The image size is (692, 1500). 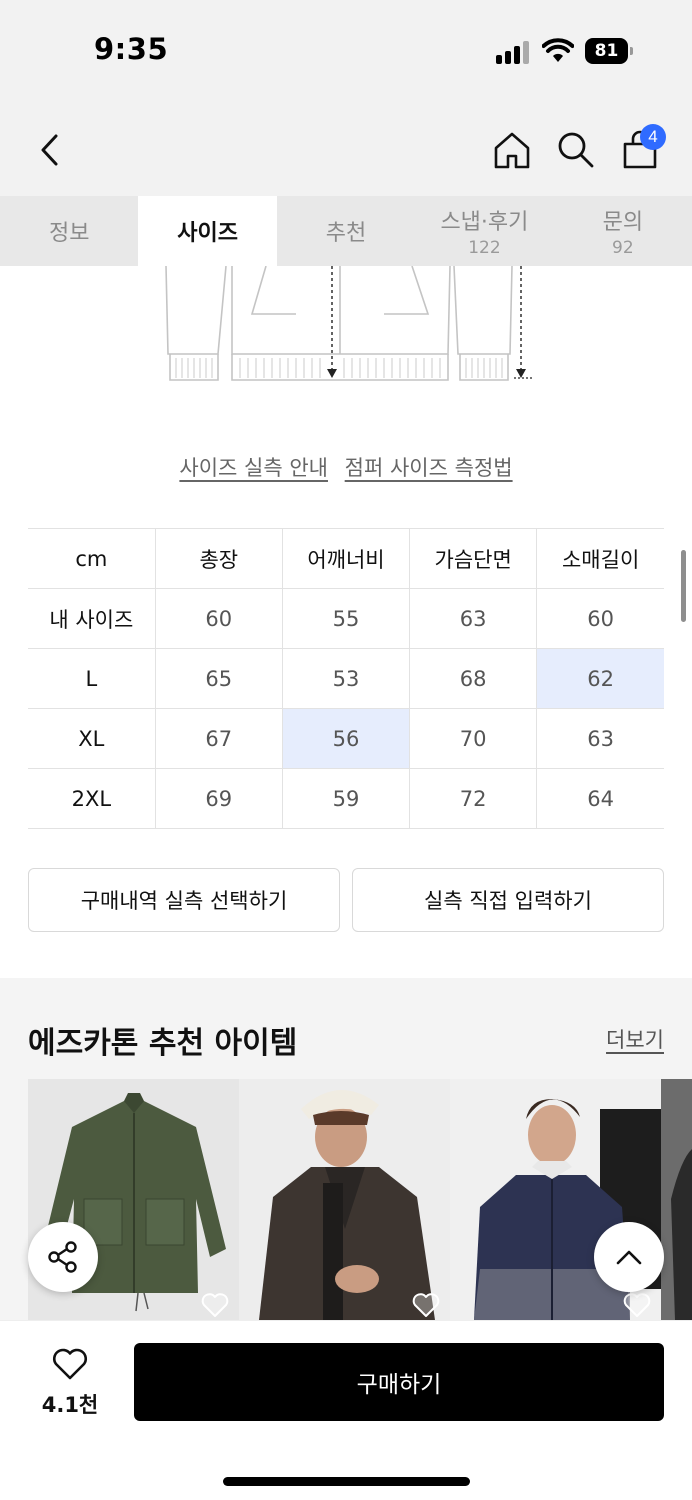 What do you see at coordinates (218, 798) in the screenshot?
I see `table-cell: 69` at bounding box center [218, 798].